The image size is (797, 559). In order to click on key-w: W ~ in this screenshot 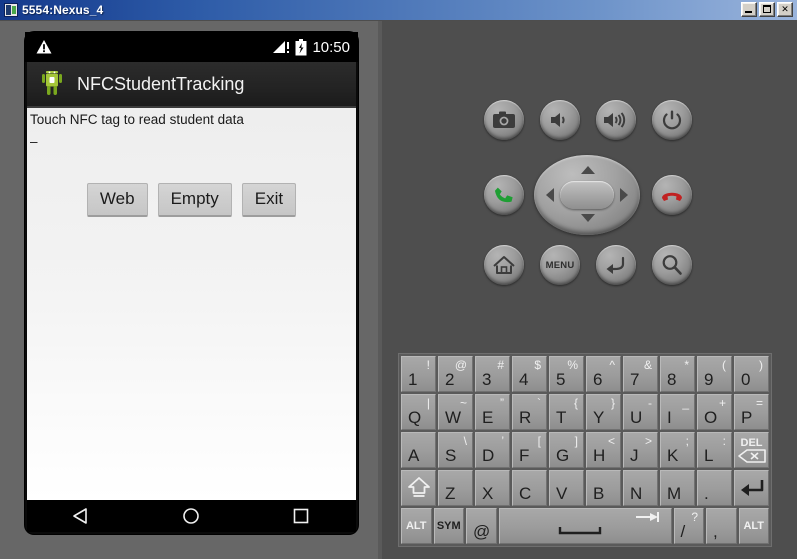, I will do `click(455, 412)`.